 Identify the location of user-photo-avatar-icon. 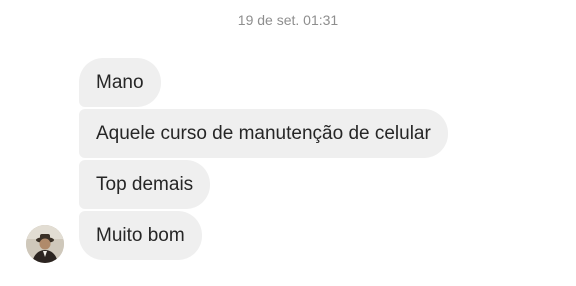
(45, 244).